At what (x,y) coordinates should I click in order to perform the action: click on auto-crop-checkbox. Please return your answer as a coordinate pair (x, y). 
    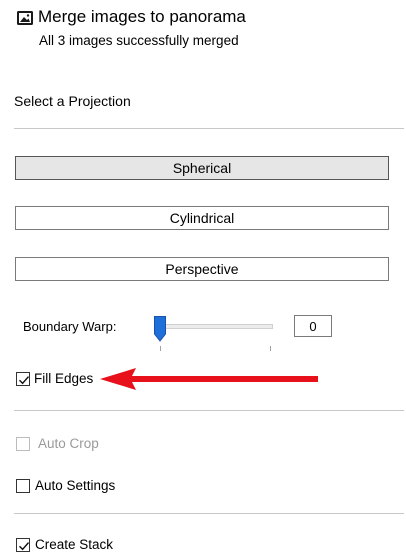
    Looking at the image, I should click on (23, 444).